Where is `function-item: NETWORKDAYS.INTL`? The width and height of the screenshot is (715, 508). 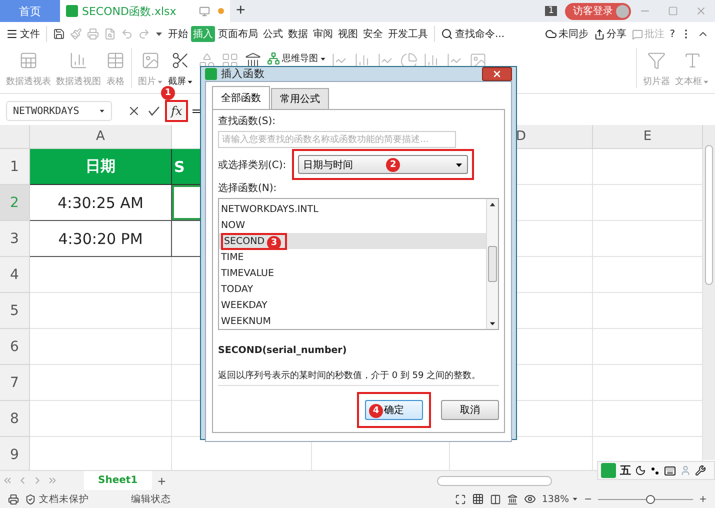 function-item: NETWORKDAYS.INTL is located at coordinates (352, 209).